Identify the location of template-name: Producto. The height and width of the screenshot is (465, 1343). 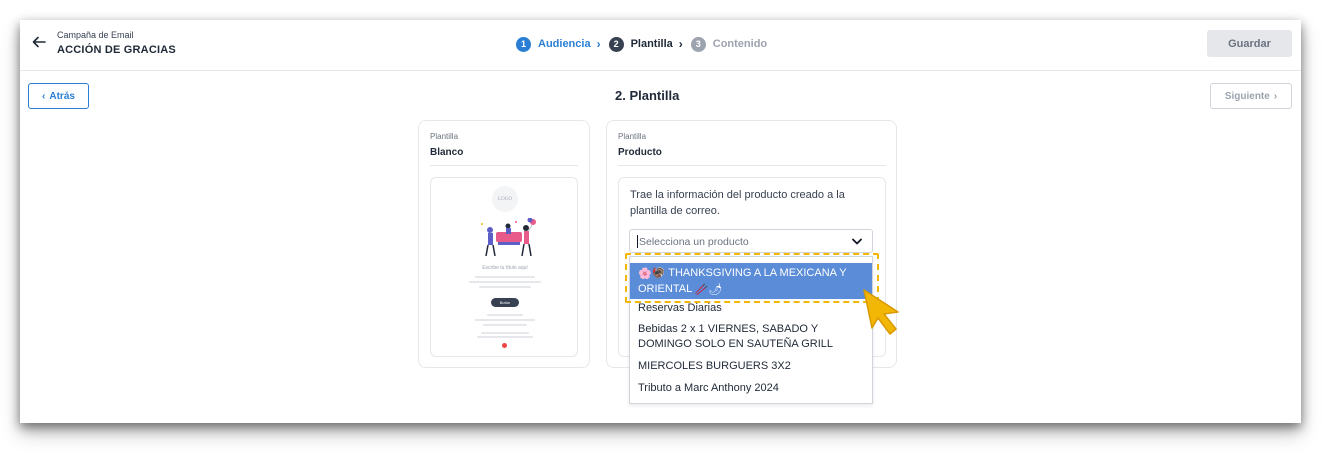
(640, 152).